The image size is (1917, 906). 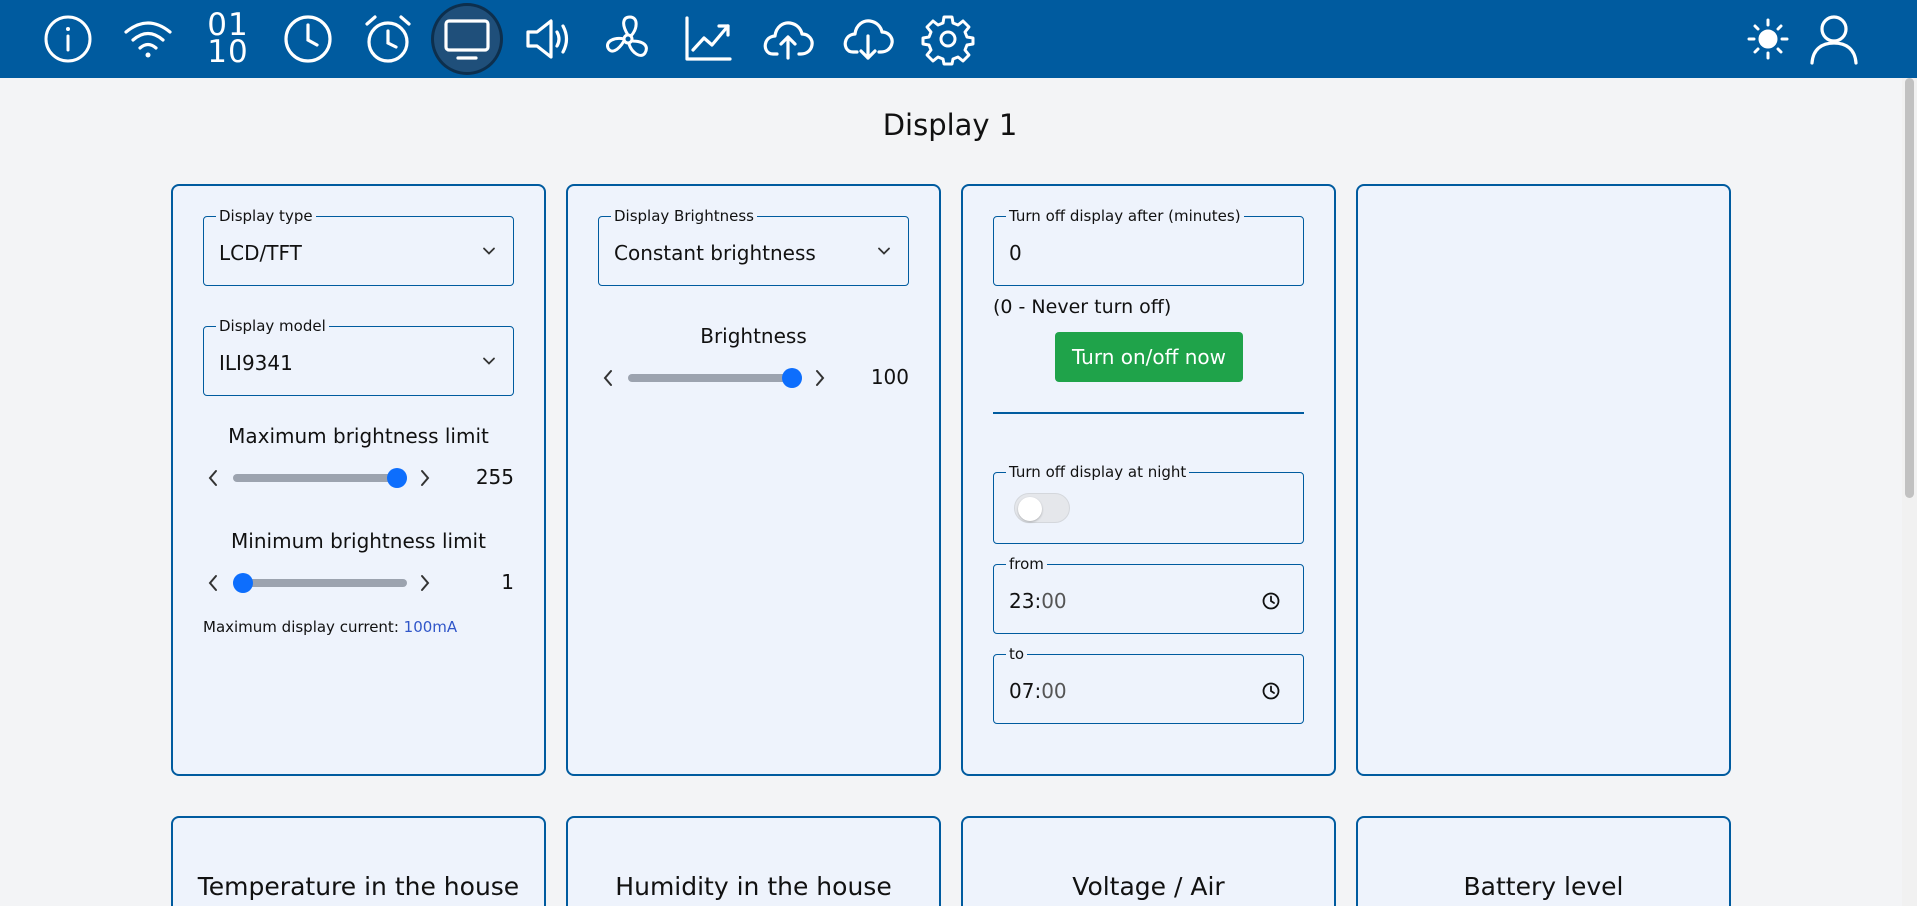 What do you see at coordinates (1054, 691) in the screenshot?
I see `to-minutes: 00` at bounding box center [1054, 691].